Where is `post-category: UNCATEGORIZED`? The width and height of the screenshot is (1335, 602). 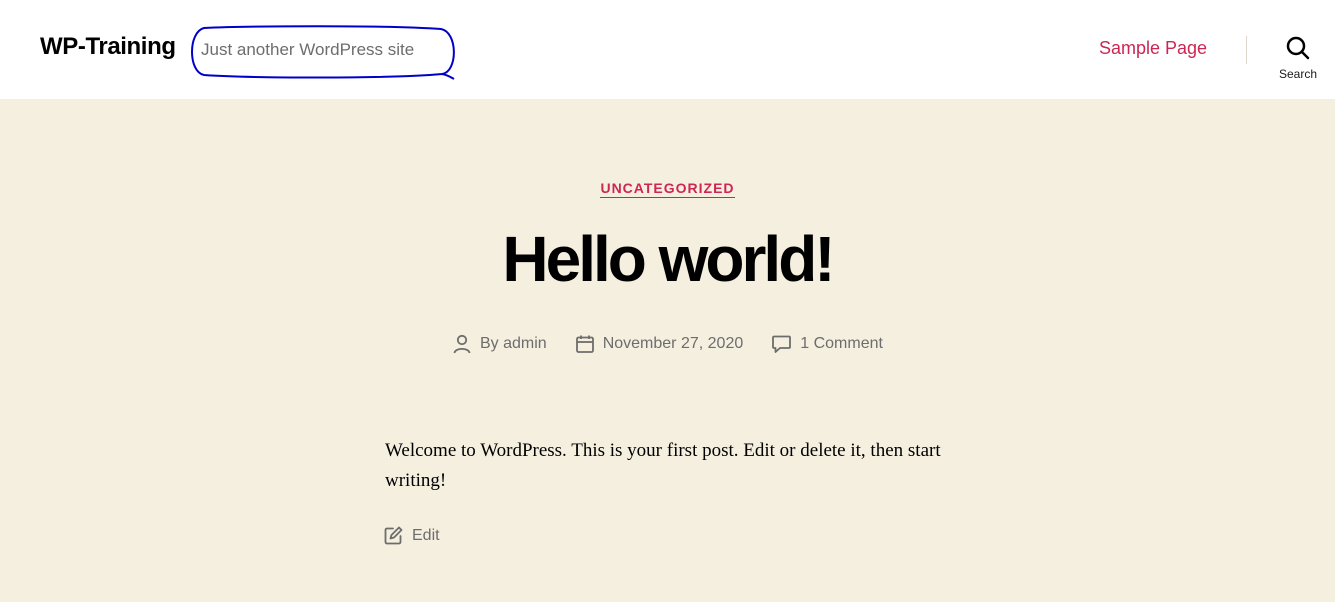
post-category: UNCATEGORIZED is located at coordinates (667, 189).